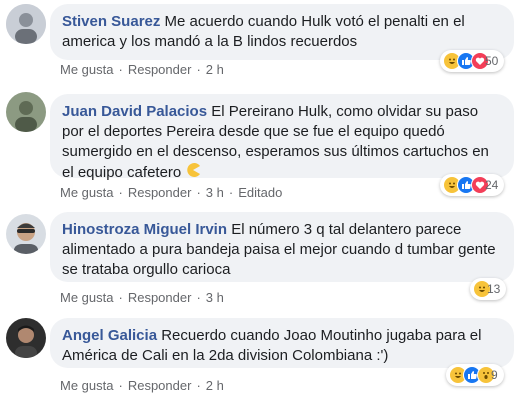 The width and height of the screenshot is (528, 404). Describe the element at coordinates (494, 375) in the screenshot. I see `reaction-count: 9` at that location.